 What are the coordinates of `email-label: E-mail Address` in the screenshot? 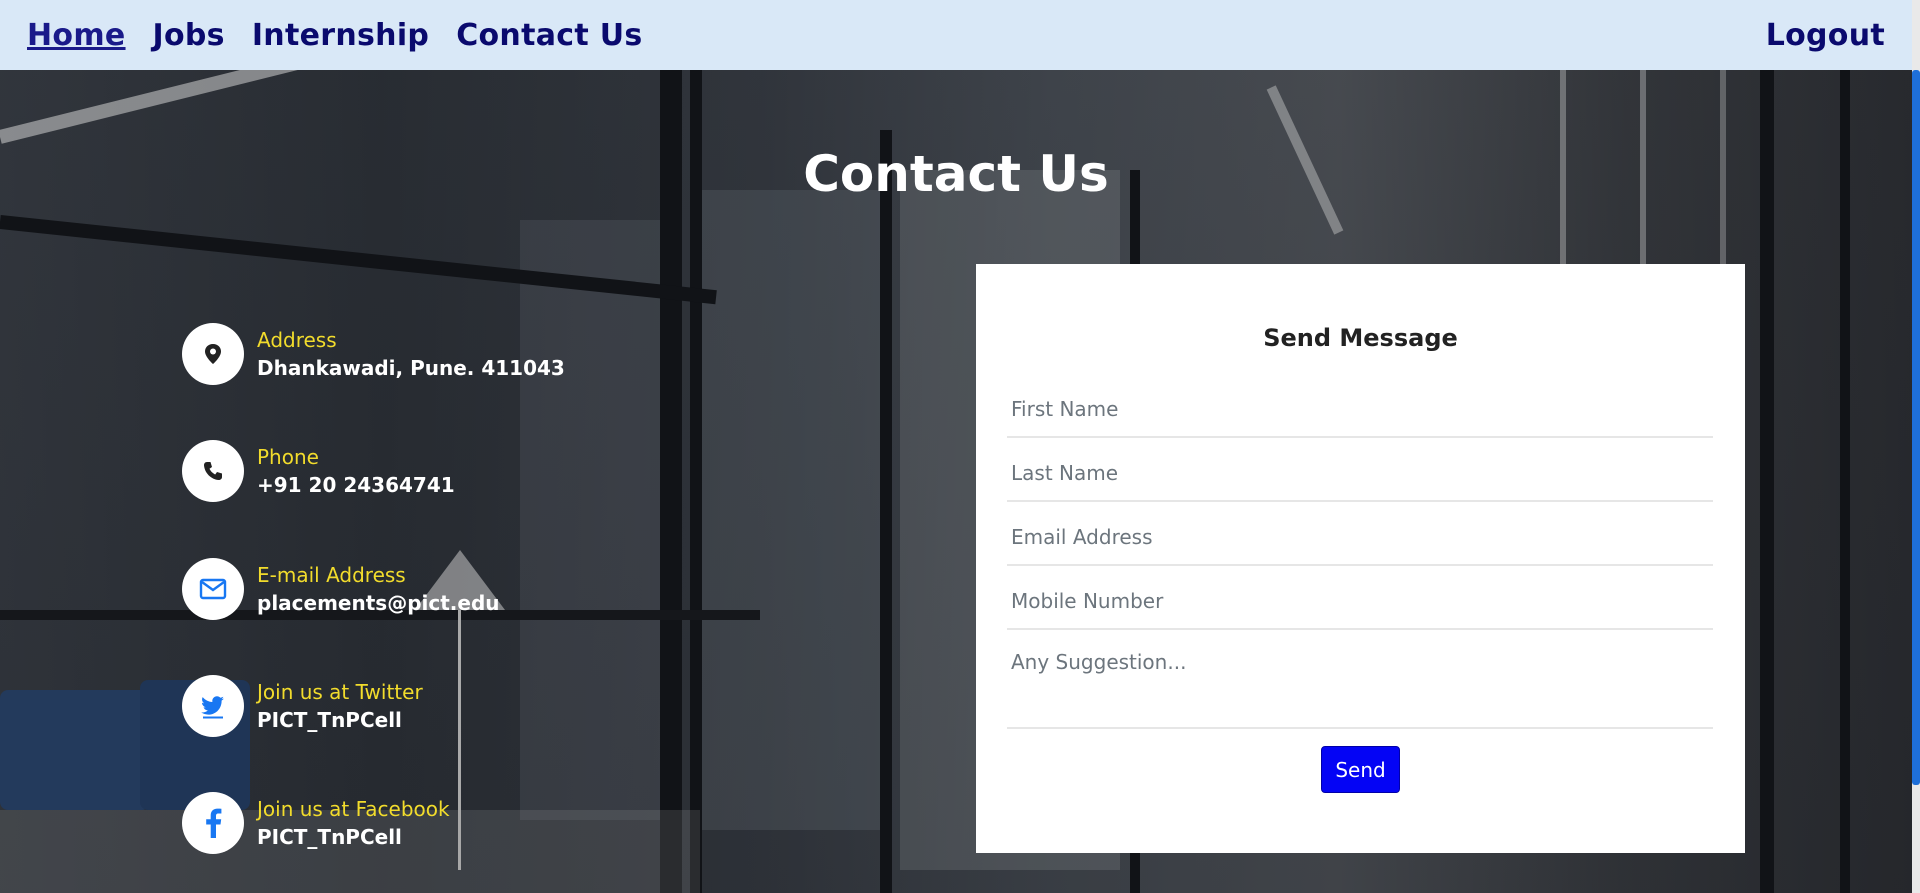 It's located at (331, 575).